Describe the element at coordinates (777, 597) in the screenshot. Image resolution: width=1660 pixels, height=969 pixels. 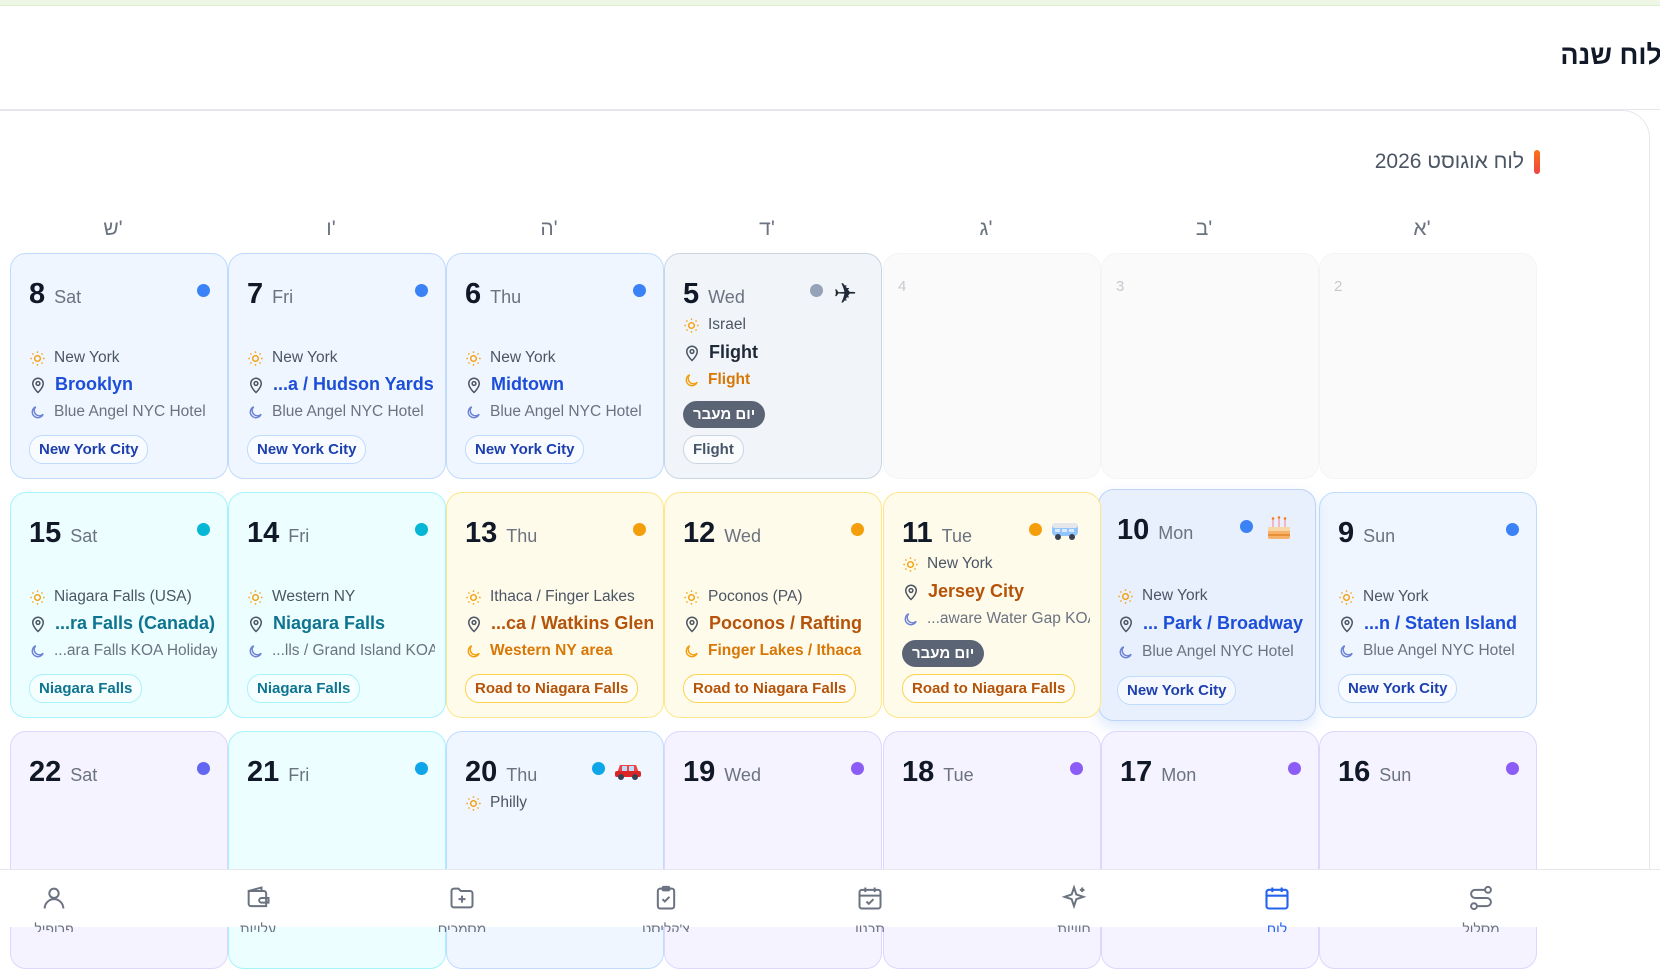
I see `city-row: Poconos (PA)` at that location.